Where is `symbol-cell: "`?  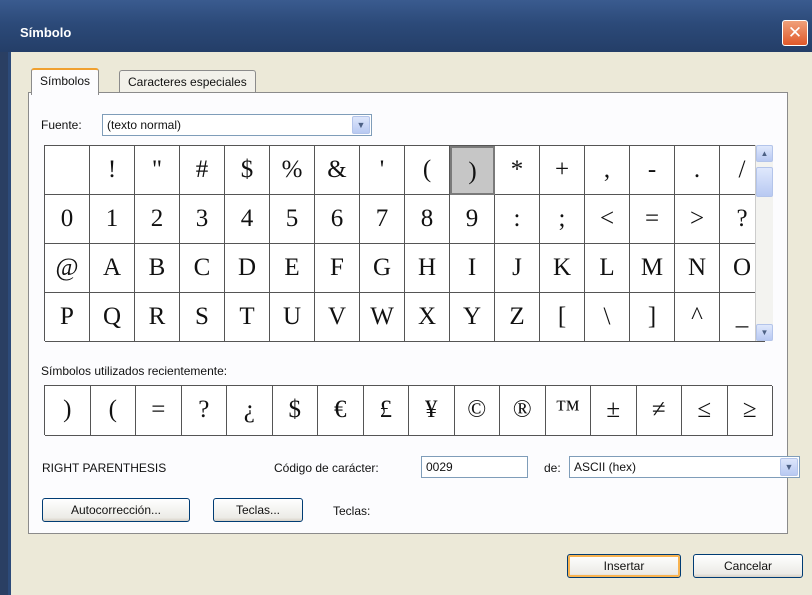 symbol-cell: " is located at coordinates (157, 170).